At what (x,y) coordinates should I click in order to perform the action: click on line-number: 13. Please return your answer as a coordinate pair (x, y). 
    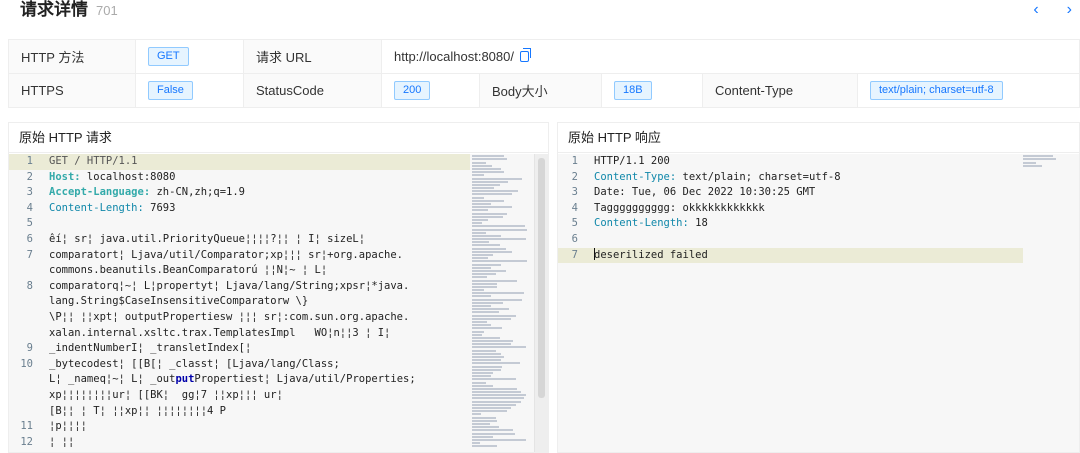
    Looking at the image, I should click on (27, 451).